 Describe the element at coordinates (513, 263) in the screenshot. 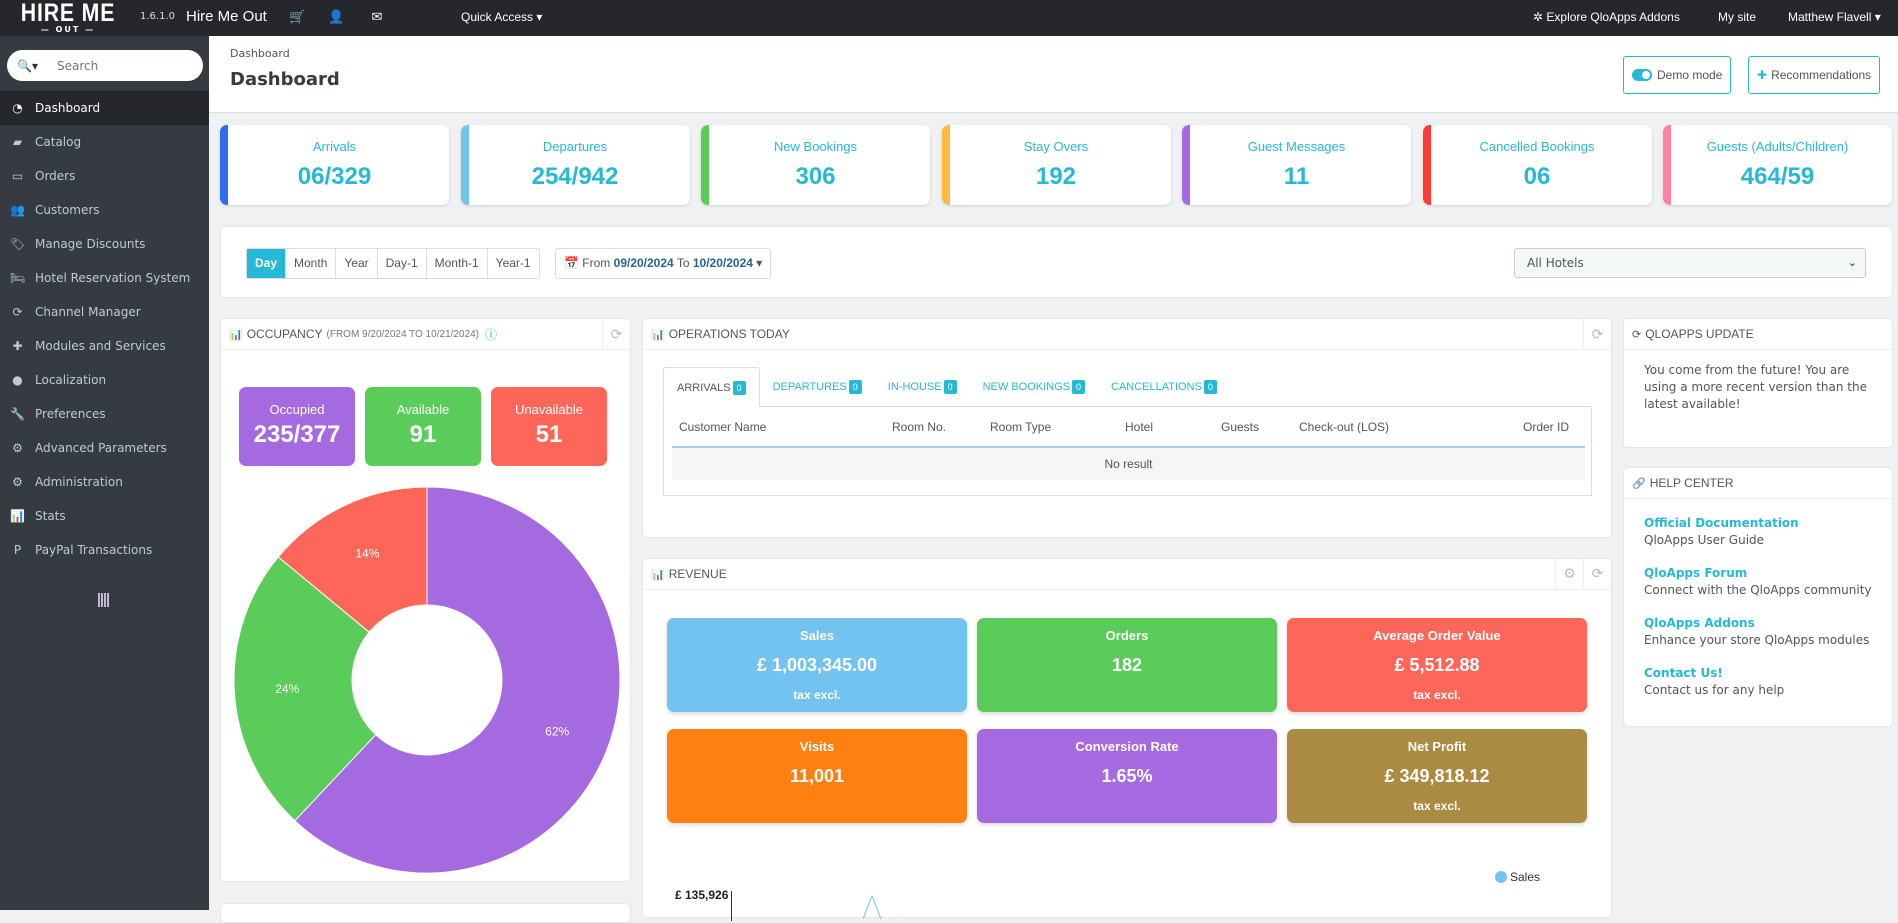

I see `period-button-year-1: Year-1` at that location.